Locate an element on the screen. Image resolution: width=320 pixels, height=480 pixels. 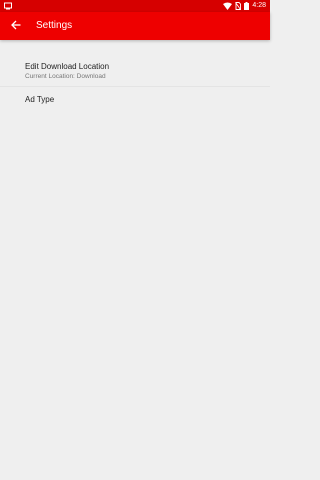
app-bar: Settings is located at coordinates (135, 26).